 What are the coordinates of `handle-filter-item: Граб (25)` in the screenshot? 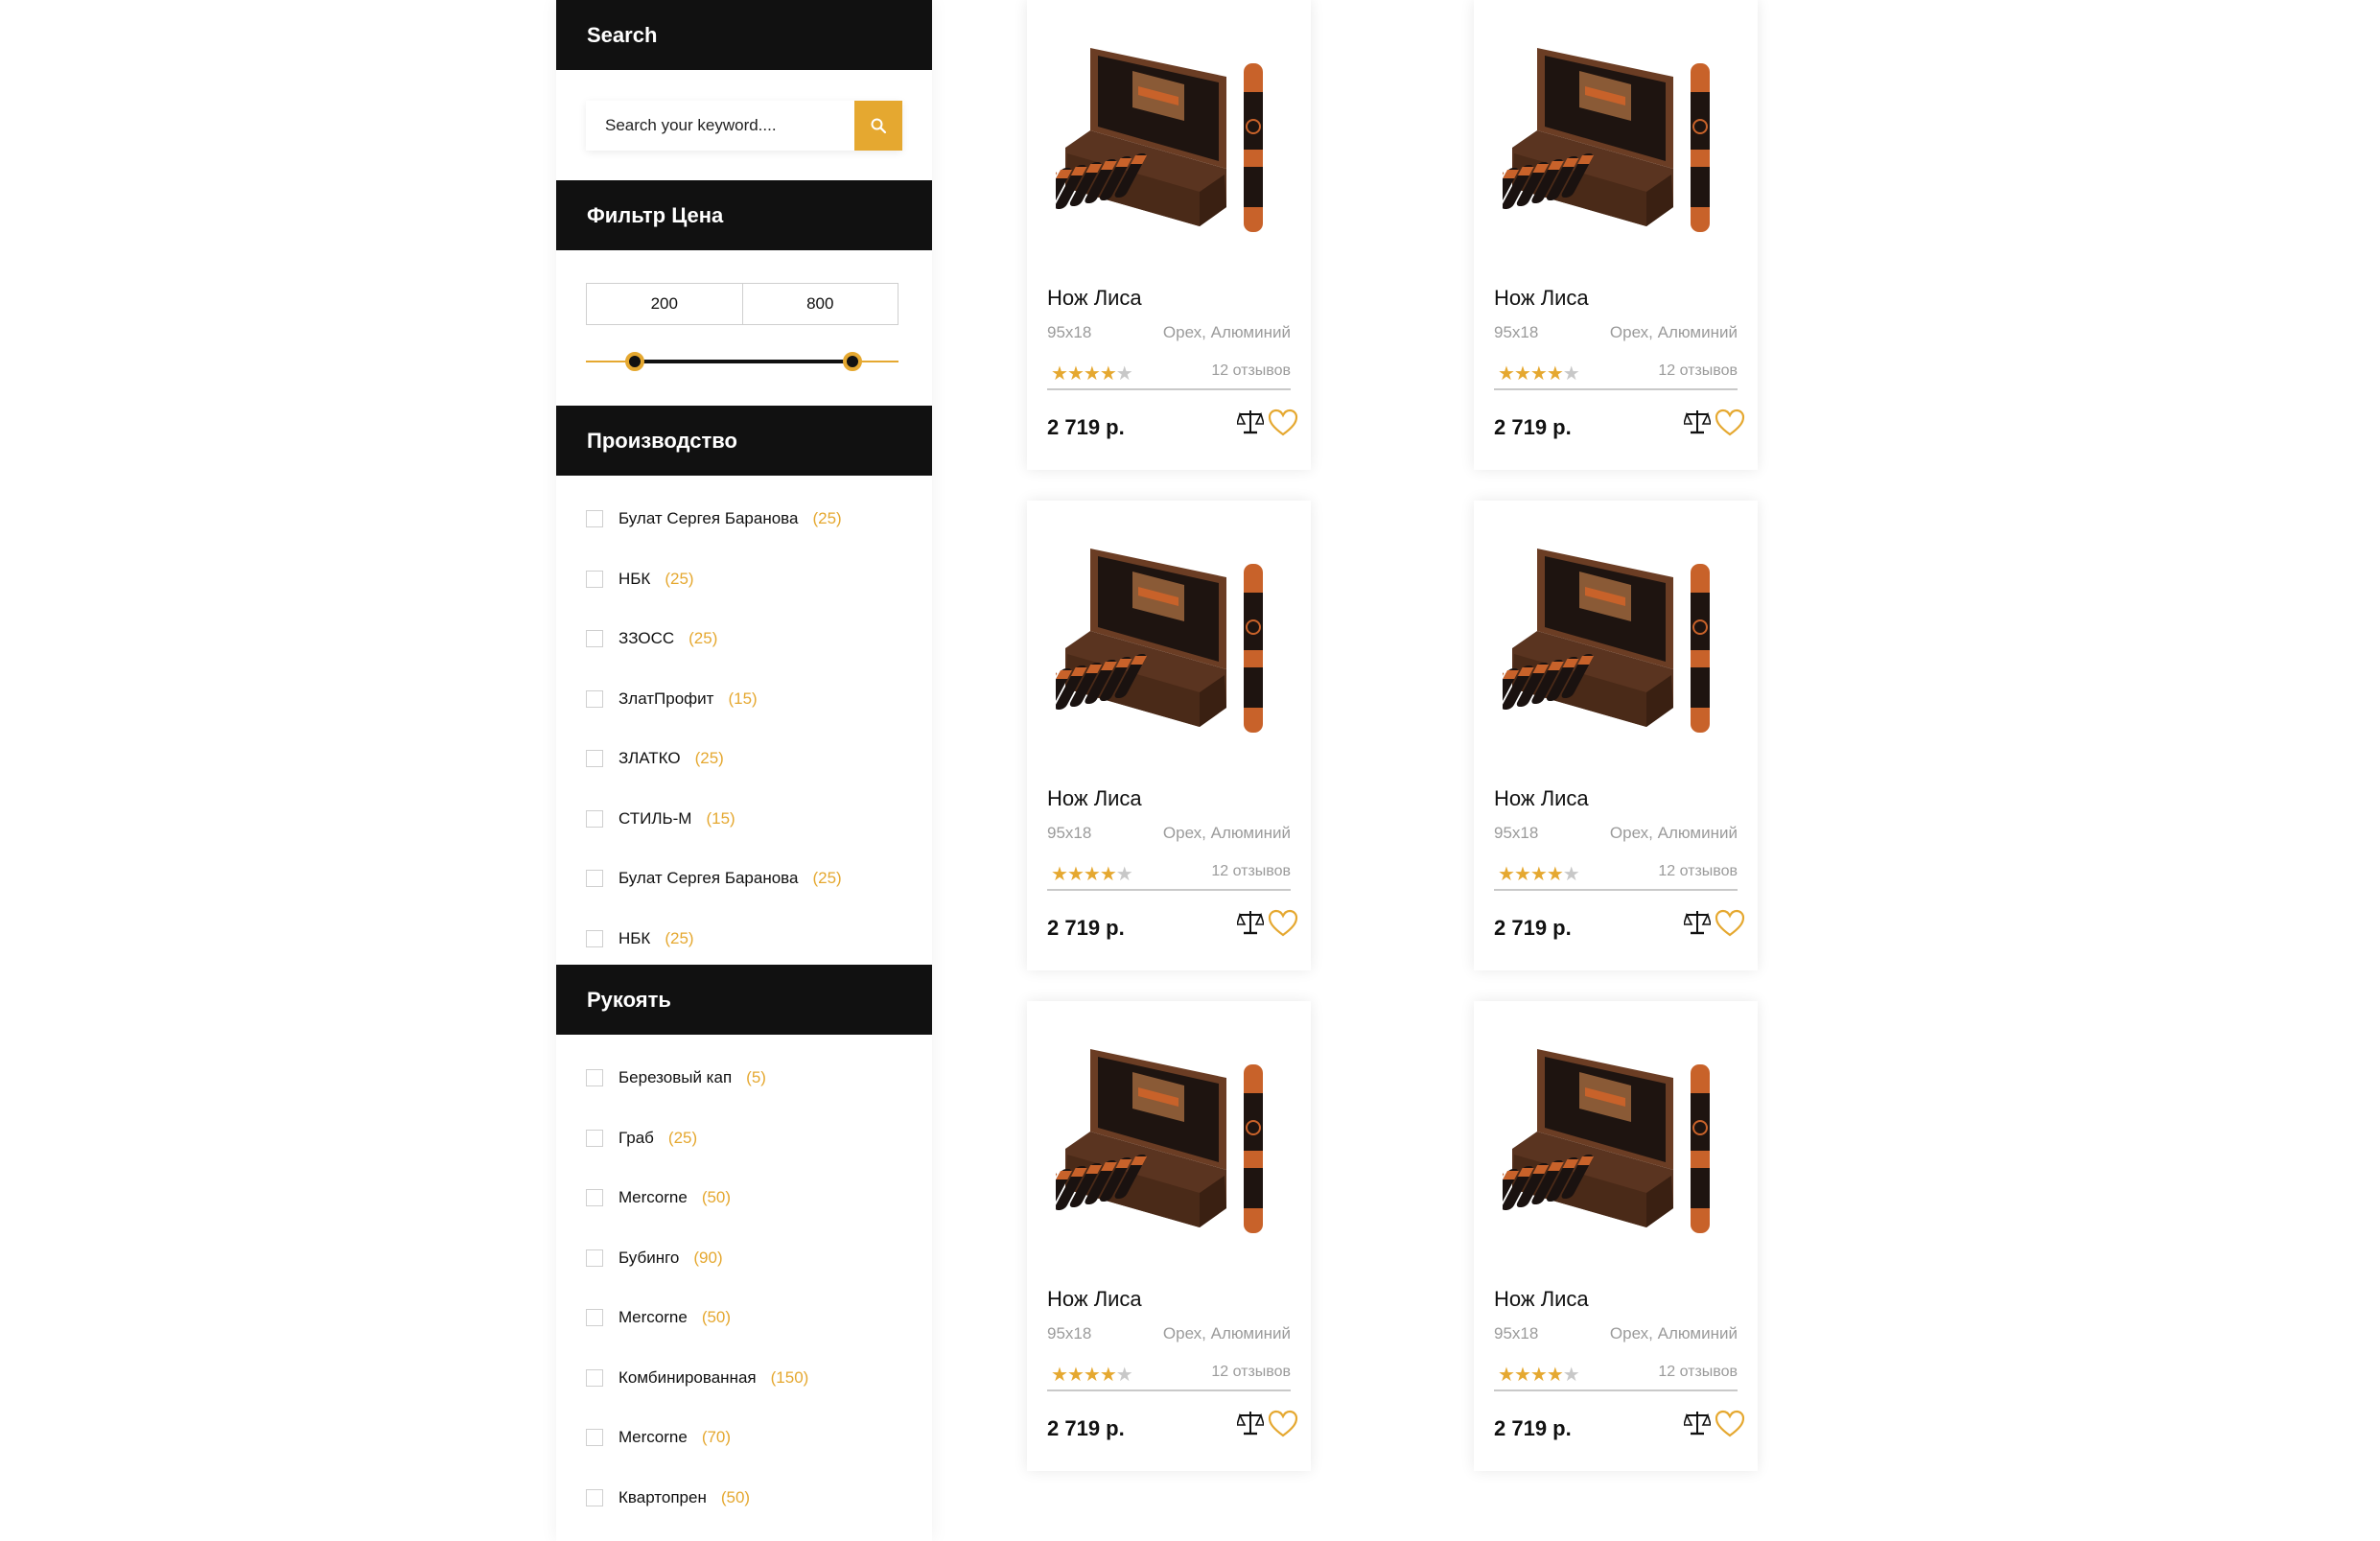 It's located at (744, 1139).